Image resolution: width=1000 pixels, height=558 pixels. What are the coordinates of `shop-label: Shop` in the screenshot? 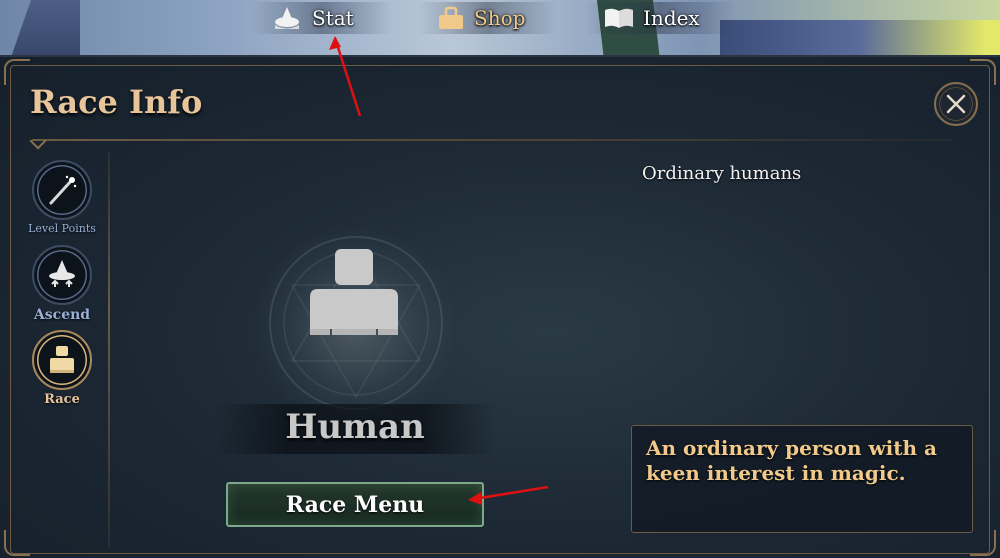 It's located at (500, 18).